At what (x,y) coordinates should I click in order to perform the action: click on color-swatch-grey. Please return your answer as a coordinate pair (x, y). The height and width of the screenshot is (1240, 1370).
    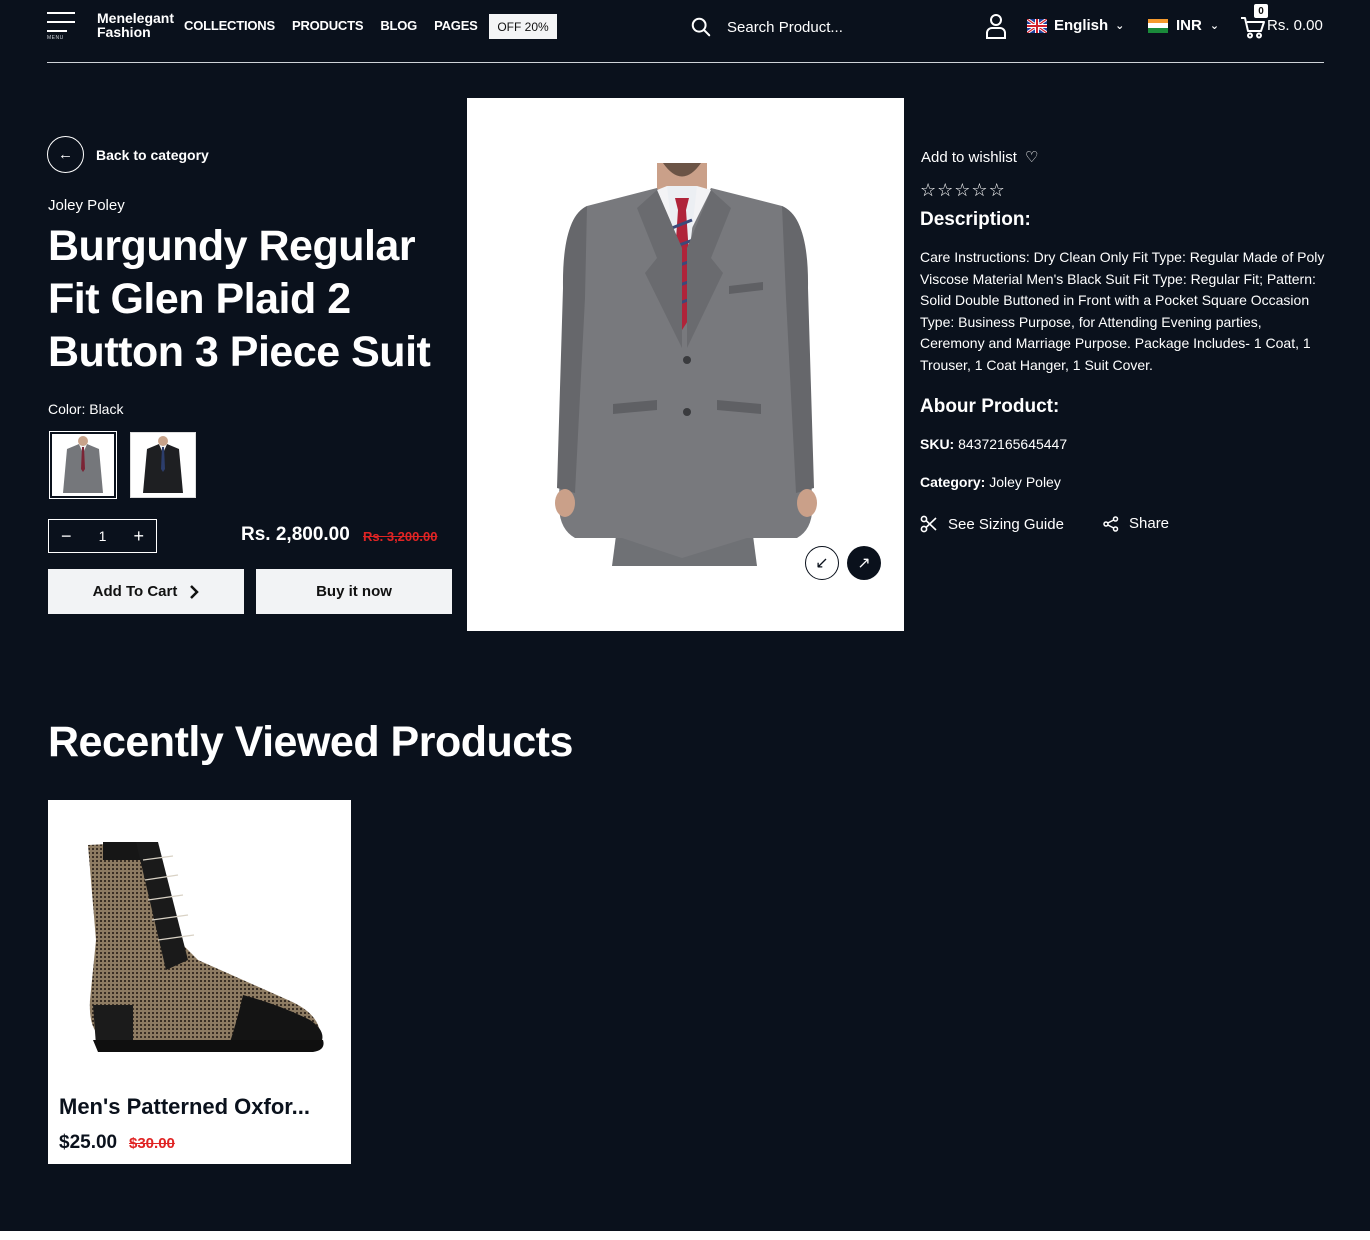
    Looking at the image, I should click on (83, 465).